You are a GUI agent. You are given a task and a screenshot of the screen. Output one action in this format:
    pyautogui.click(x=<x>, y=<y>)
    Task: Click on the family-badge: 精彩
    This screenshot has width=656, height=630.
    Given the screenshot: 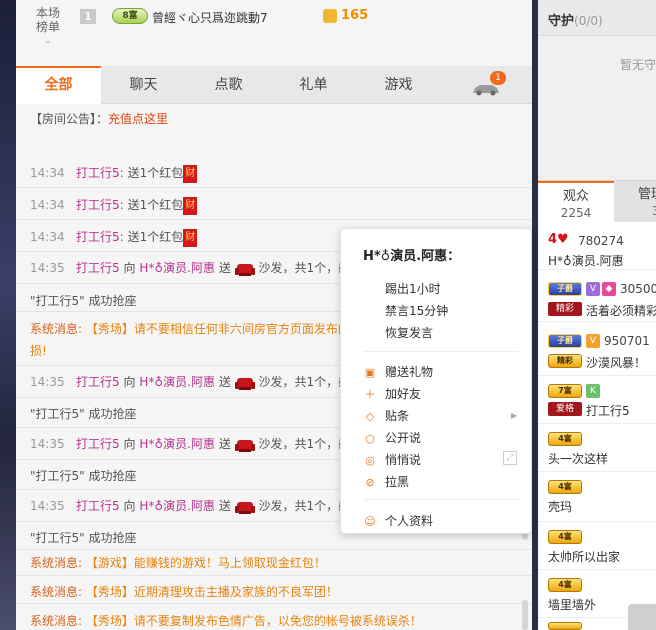 What is the action you would take?
    pyautogui.click(x=565, y=309)
    